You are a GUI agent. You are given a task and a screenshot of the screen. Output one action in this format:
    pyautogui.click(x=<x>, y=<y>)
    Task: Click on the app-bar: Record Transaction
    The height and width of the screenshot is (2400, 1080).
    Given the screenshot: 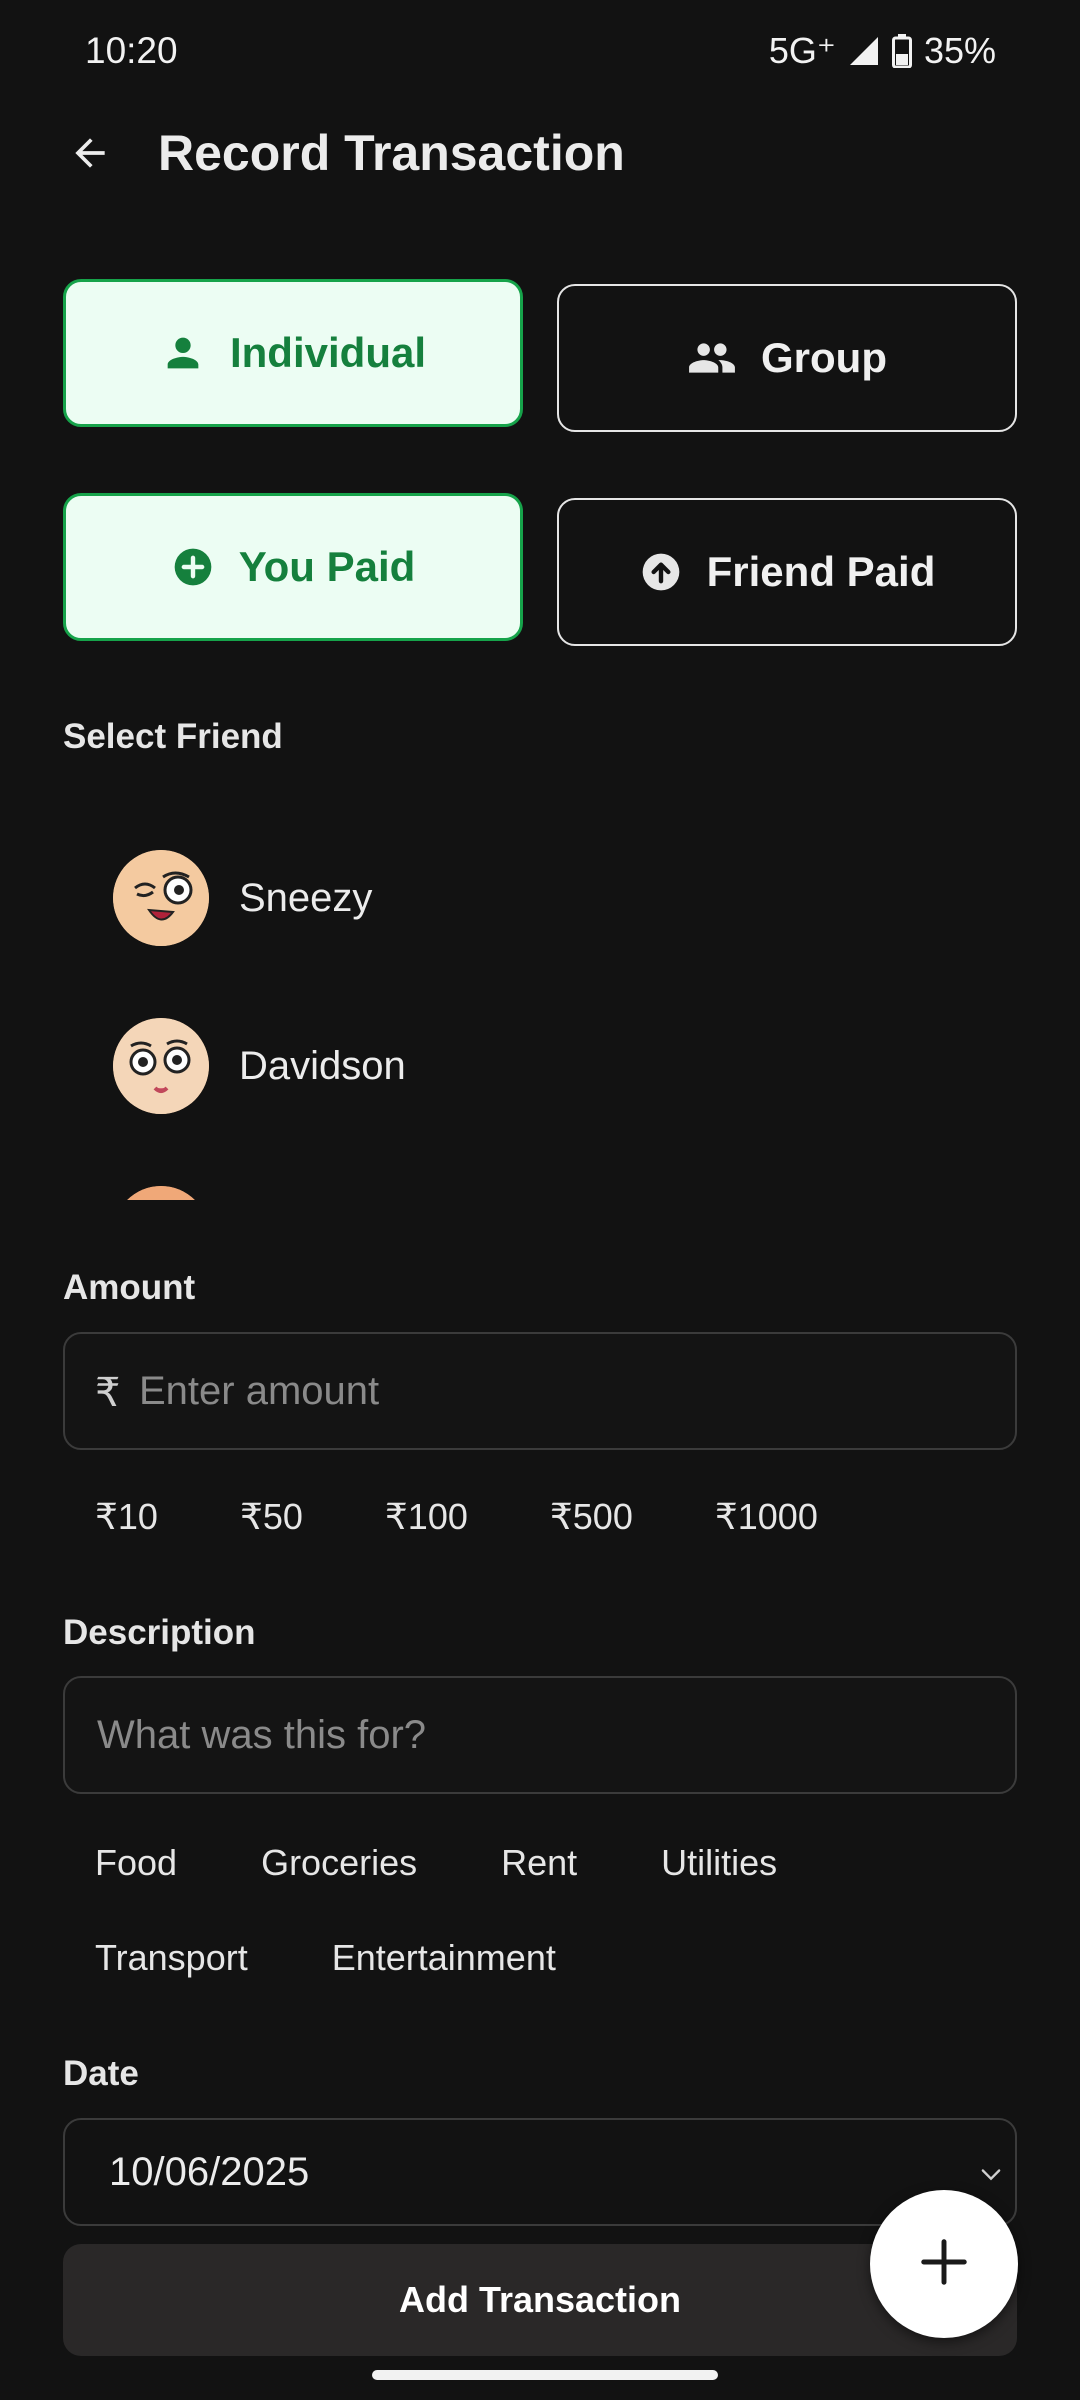 What is the action you would take?
    pyautogui.click(x=540, y=155)
    